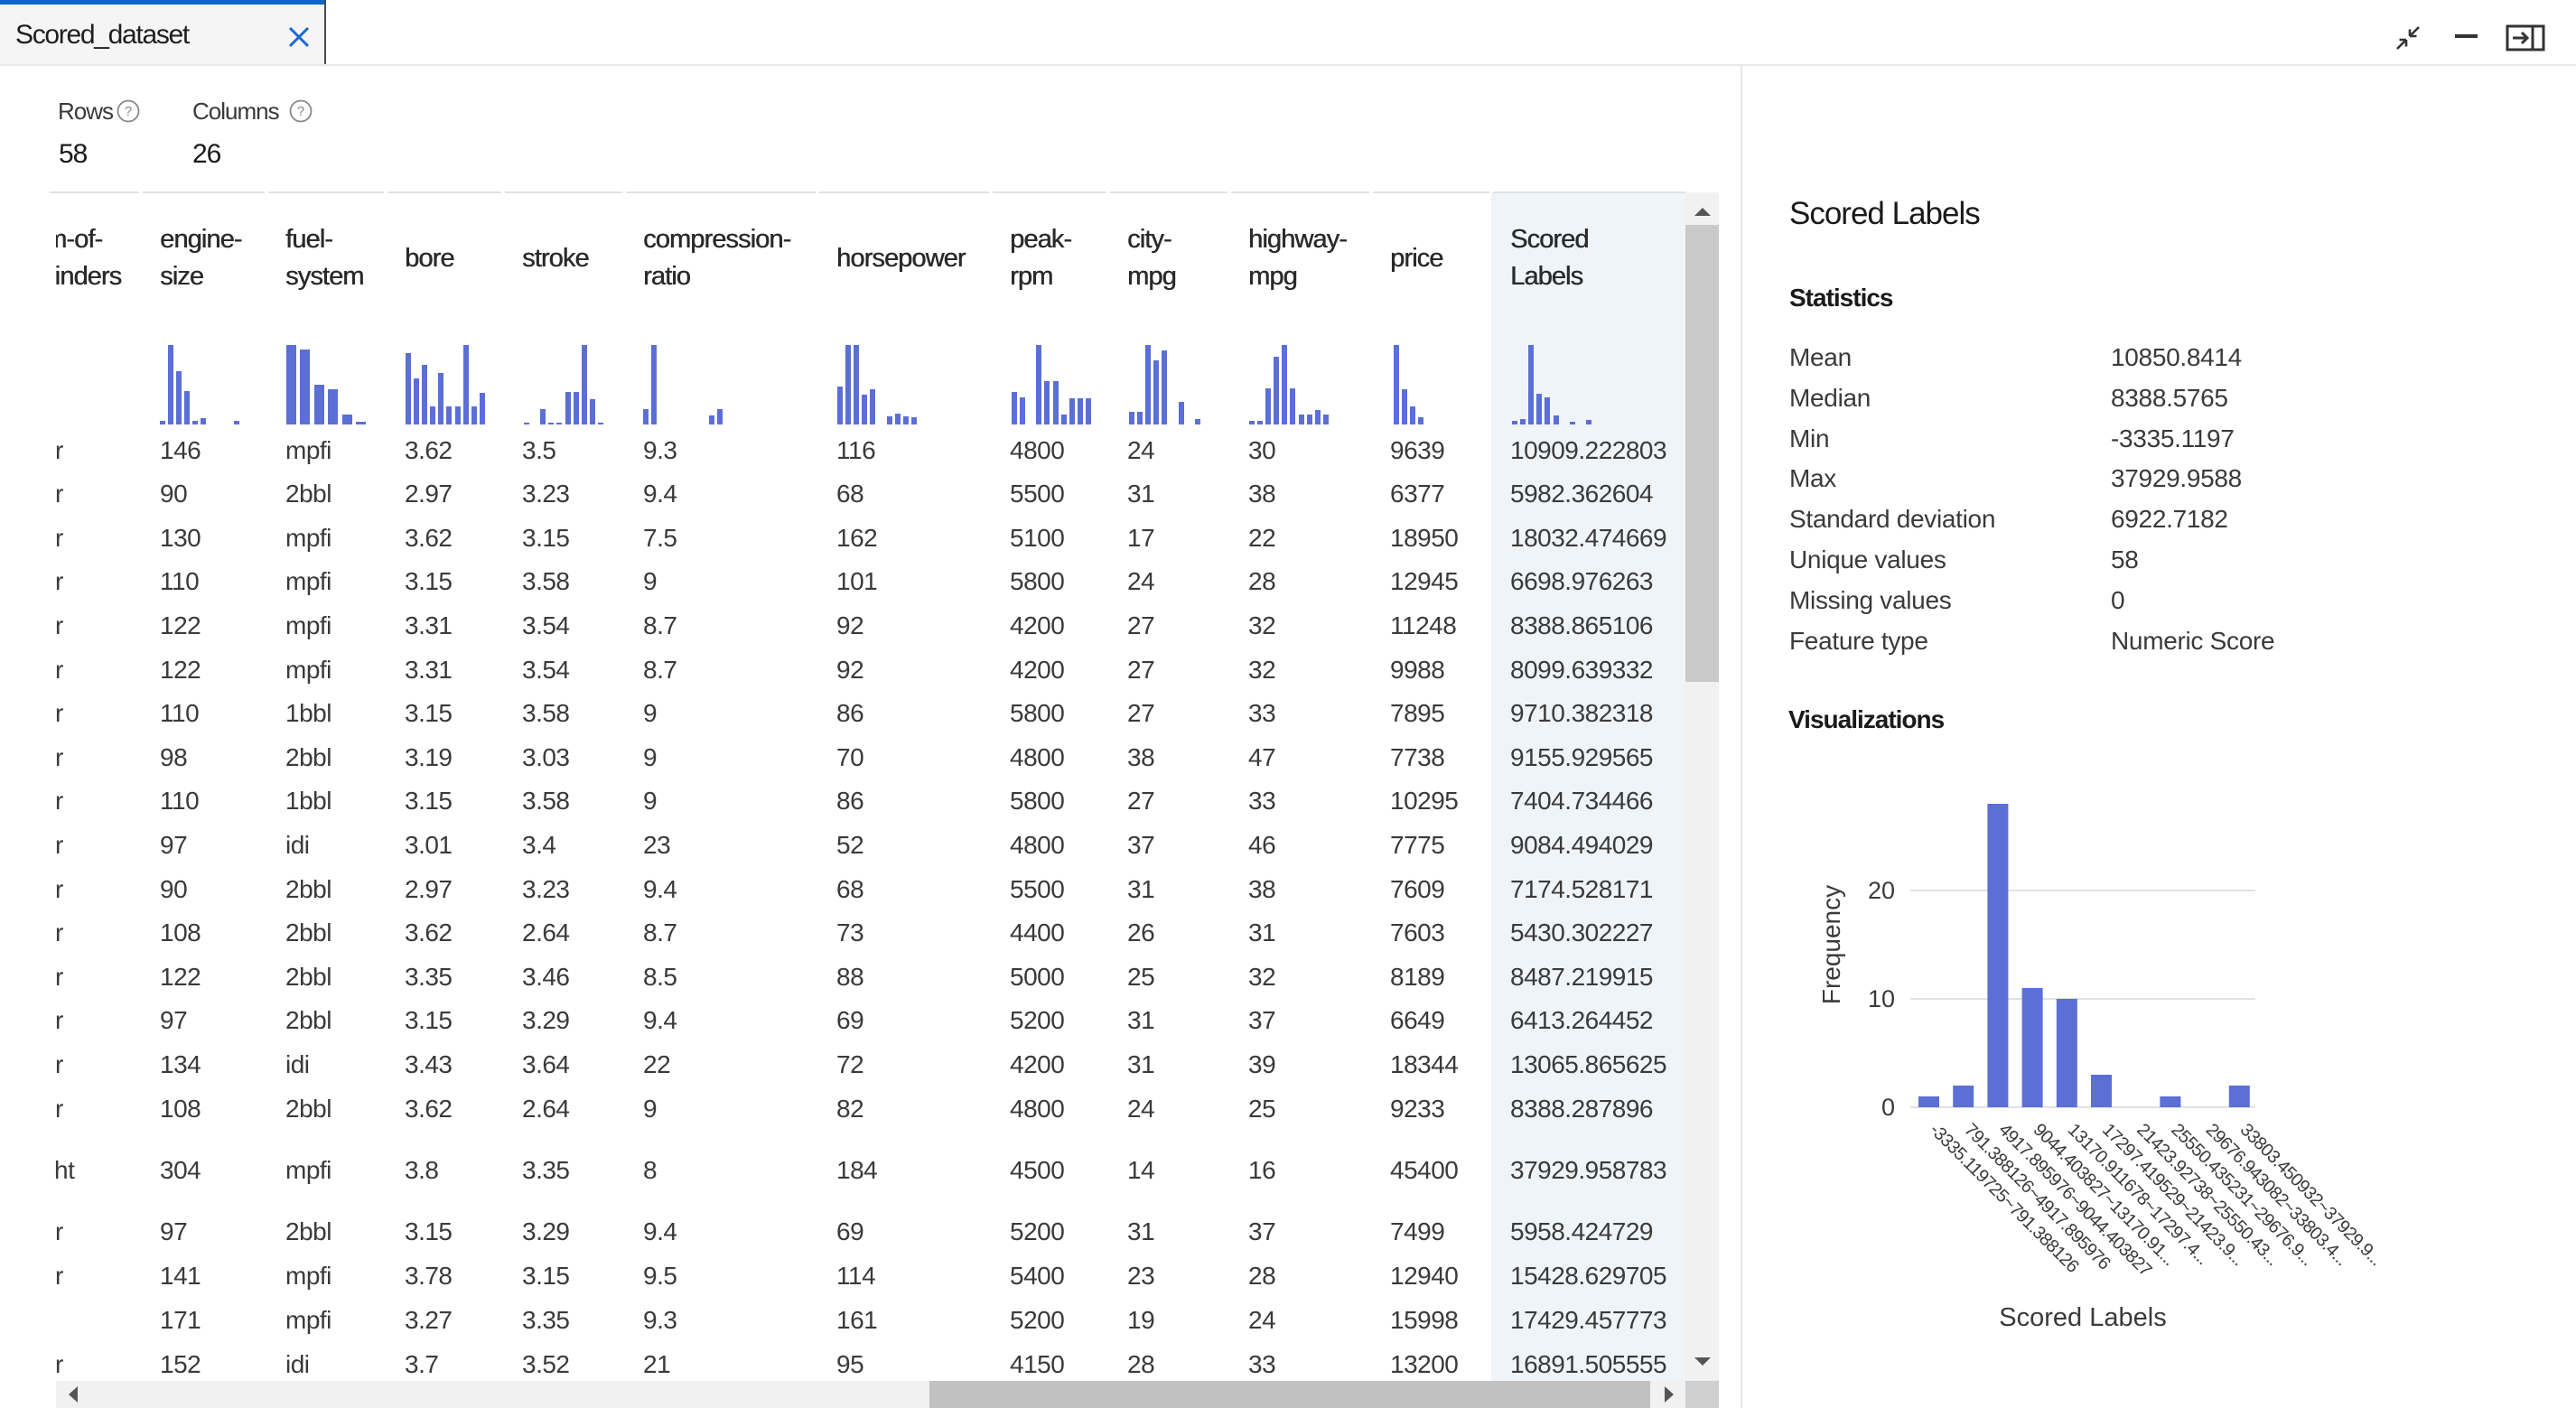  What do you see at coordinates (1888, 1107) in the screenshot?
I see `svg-text: 0` at bounding box center [1888, 1107].